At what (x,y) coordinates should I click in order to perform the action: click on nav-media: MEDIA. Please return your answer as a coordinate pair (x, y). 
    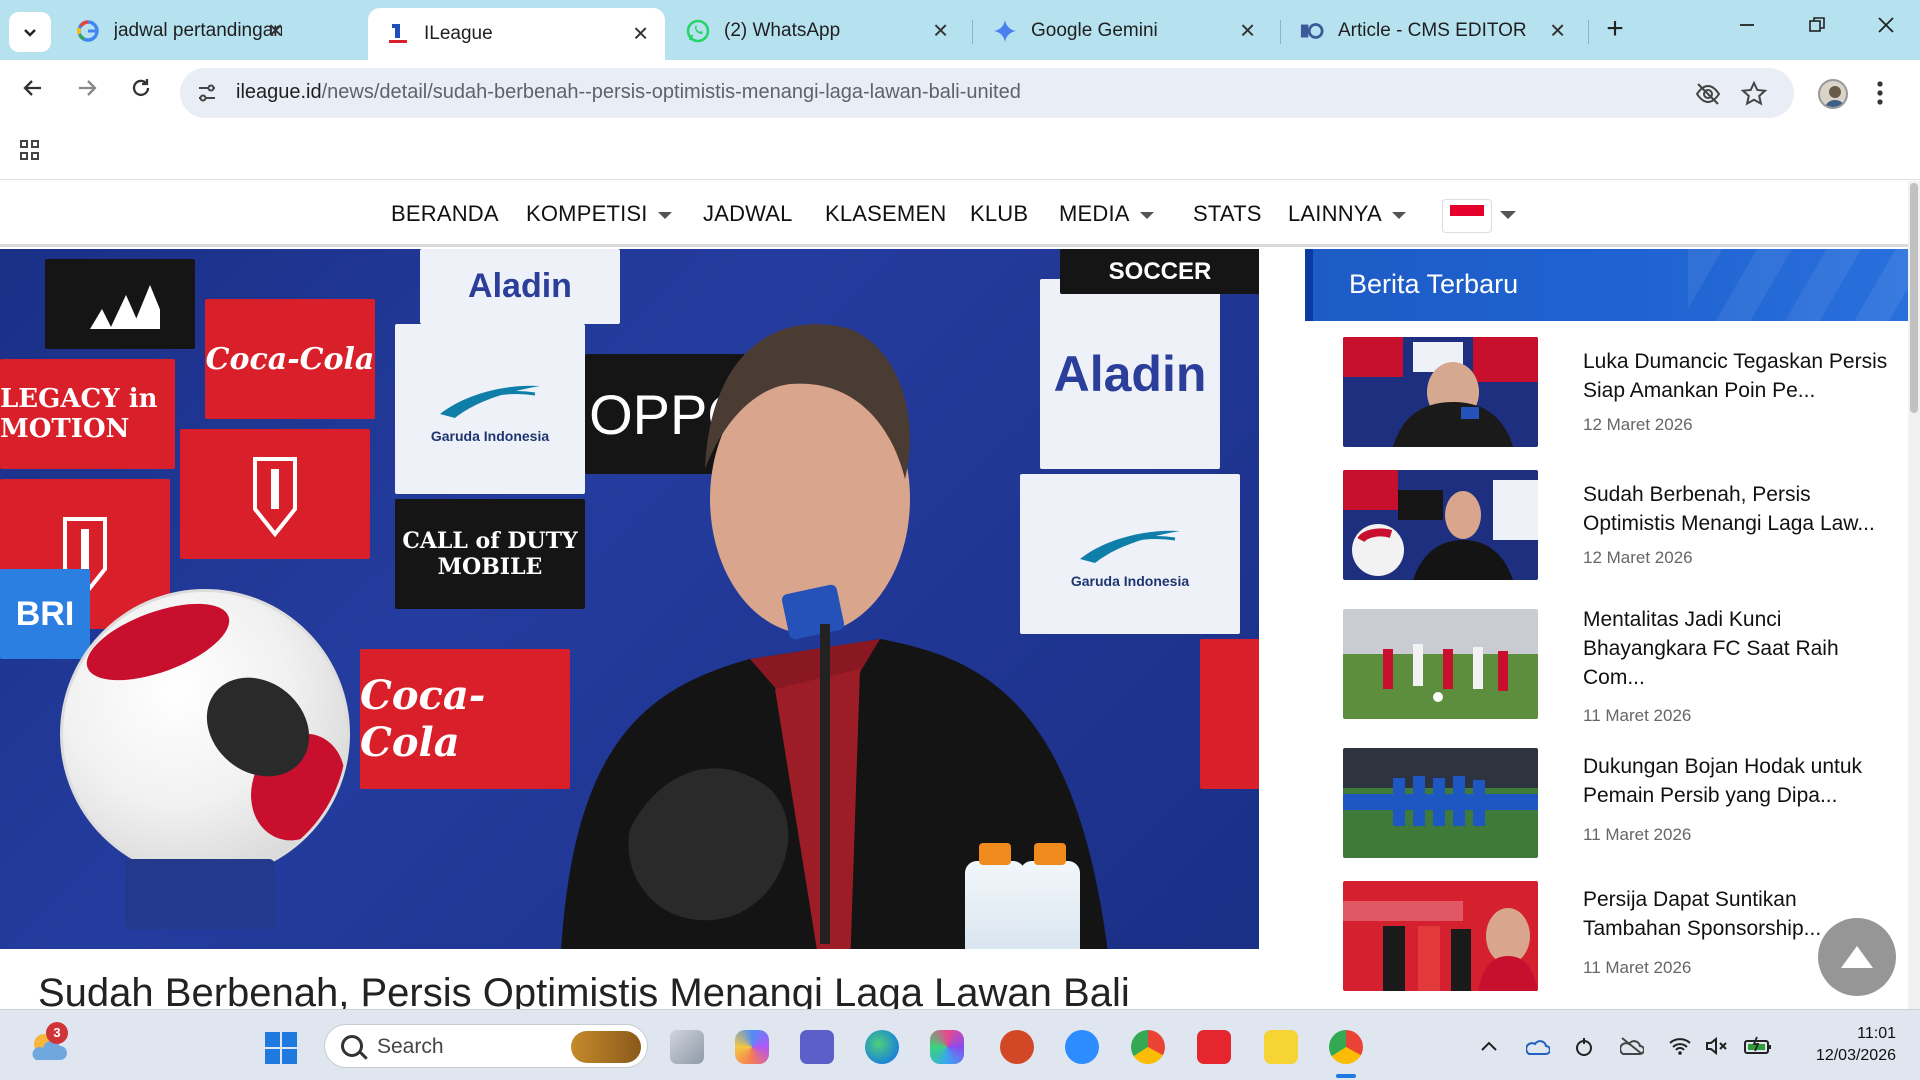
    Looking at the image, I should click on (1106, 214).